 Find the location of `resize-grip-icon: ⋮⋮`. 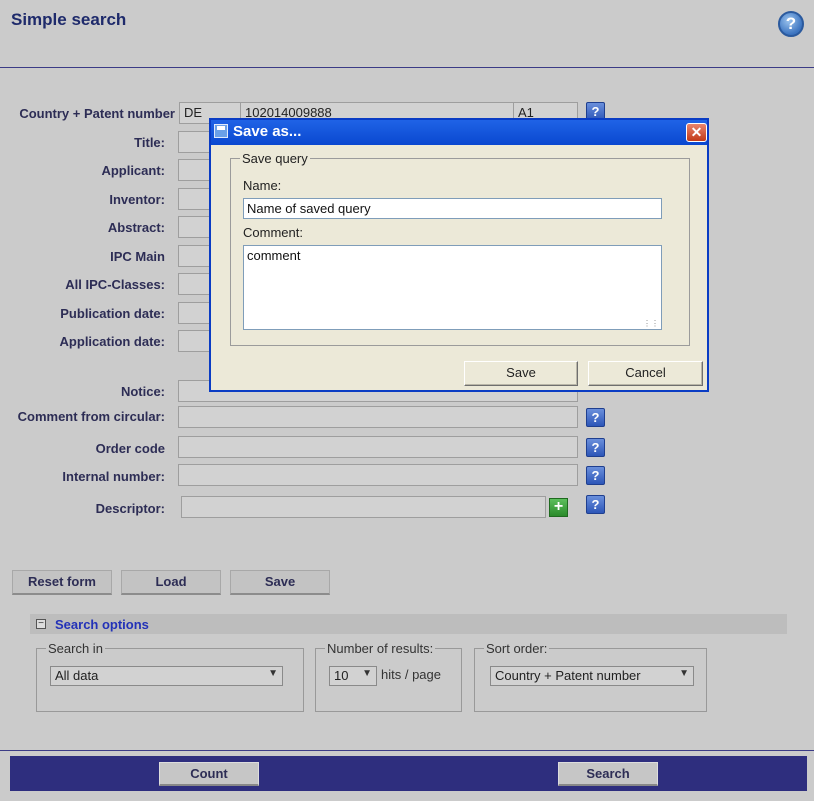

resize-grip-icon: ⋮⋮ is located at coordinates (651, 324).